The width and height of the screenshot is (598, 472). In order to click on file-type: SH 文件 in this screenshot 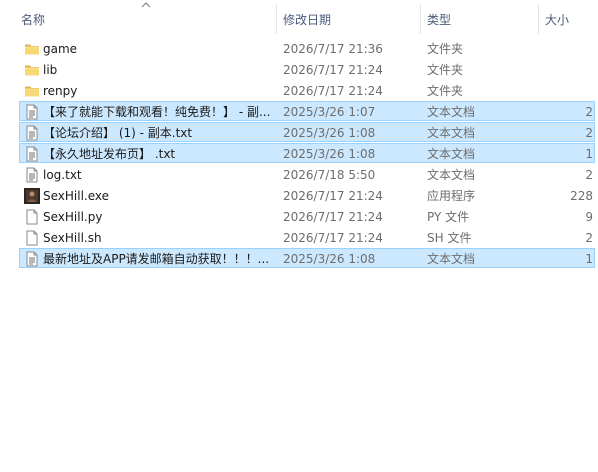, I will do `click(449, 238)`.